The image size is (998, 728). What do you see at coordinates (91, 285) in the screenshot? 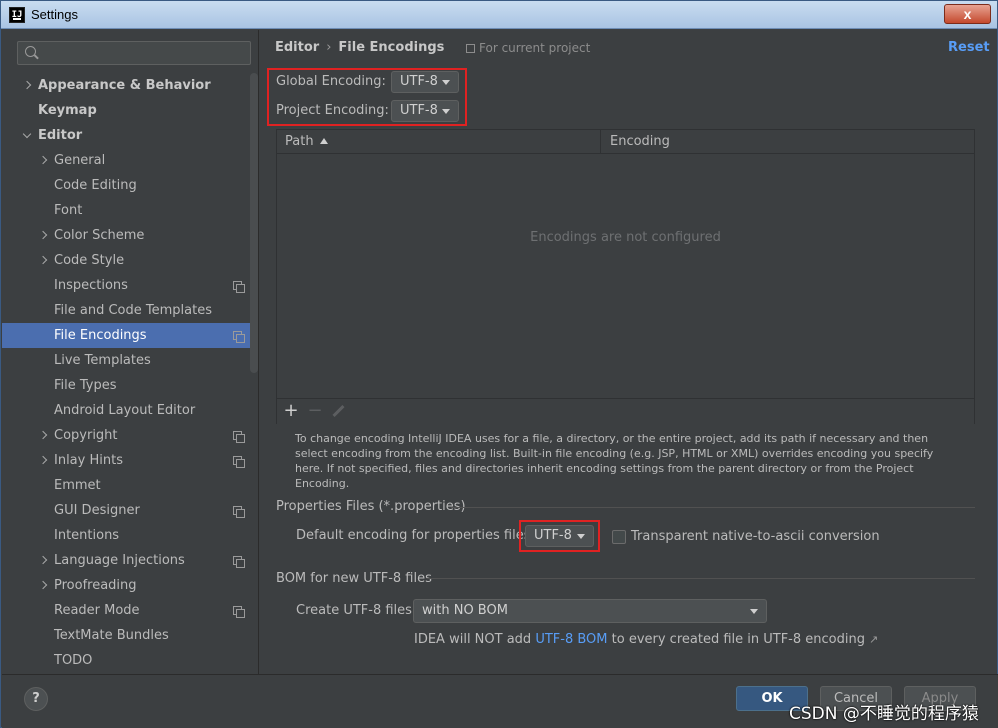
I see `sidebar-item-label: Inspections` at bounding box center [91, 285].